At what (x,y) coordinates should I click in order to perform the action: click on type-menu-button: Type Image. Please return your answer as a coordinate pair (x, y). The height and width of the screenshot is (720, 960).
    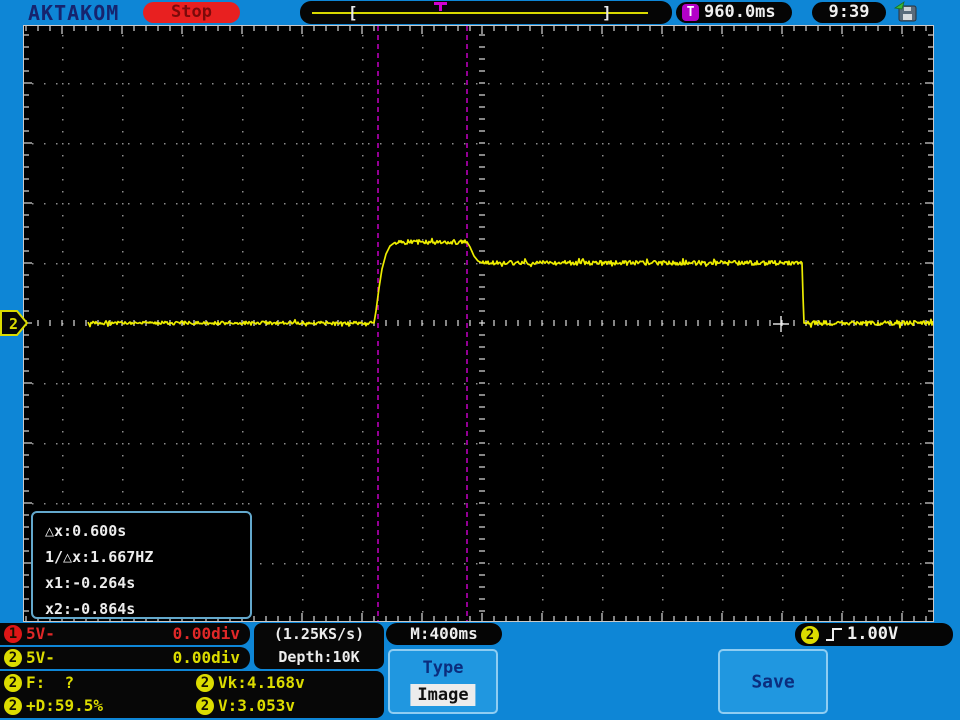
    Looking at the image, I should click on (443, 681).